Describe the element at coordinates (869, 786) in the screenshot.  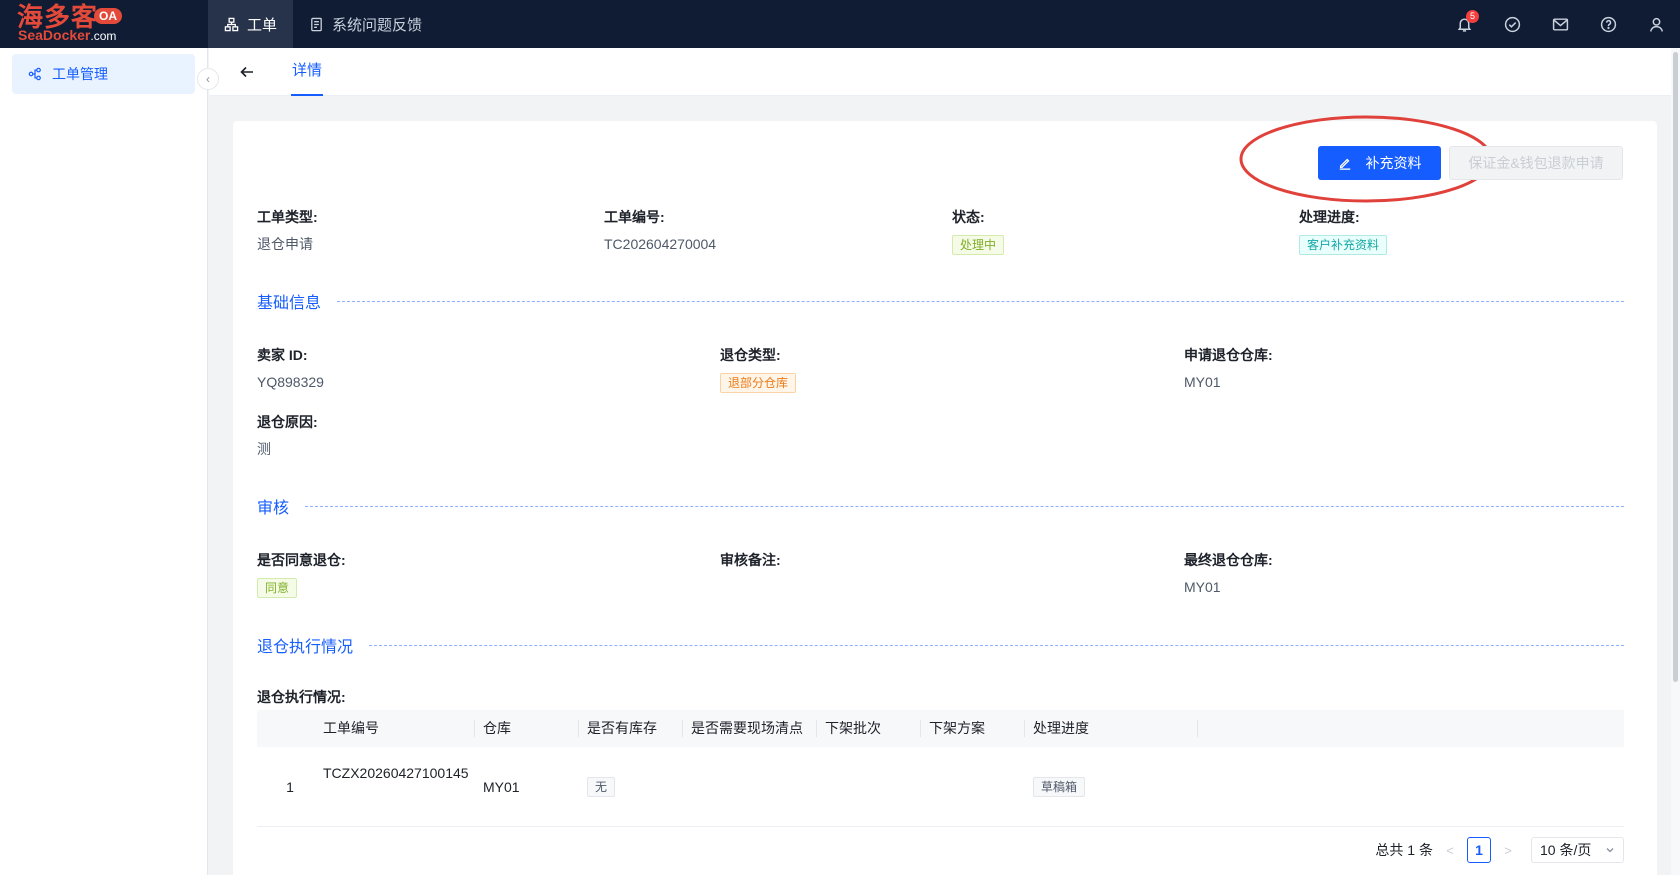
I see `row-batch` at that location.